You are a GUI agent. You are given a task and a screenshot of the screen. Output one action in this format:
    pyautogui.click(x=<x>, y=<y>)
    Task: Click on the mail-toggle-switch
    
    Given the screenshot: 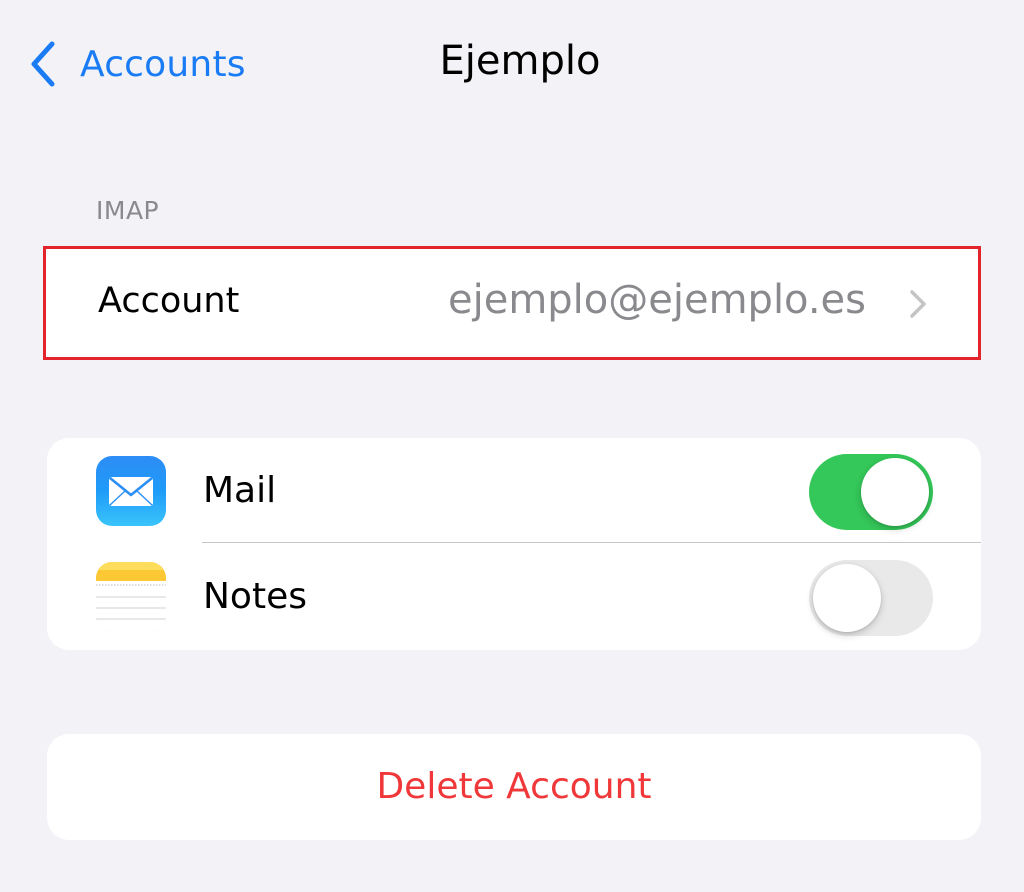 What is the action you would take?
    pyautogui.click(x=871, y=492)
    